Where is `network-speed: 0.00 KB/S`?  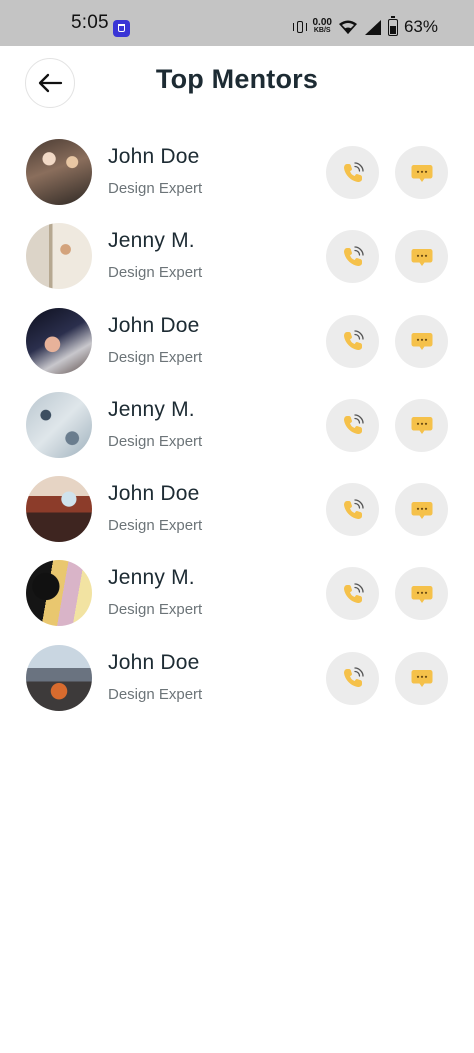 network-speed: 0.00 KB/S is located at coordinates (322, 26).